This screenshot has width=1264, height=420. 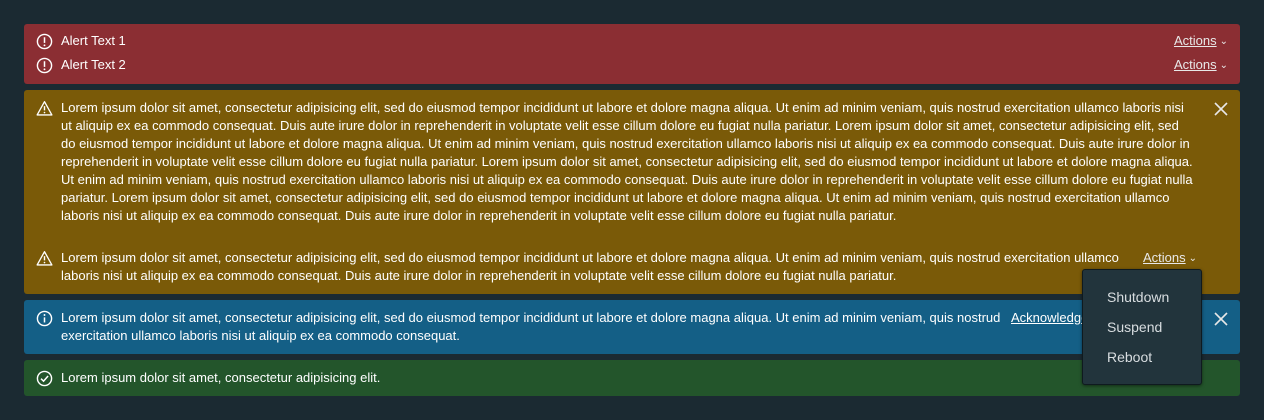 What do you see at coordinates (93, 64) in the screenshot?
I see `alert-text: Alert Text 2` at bounding box center [93, 64].